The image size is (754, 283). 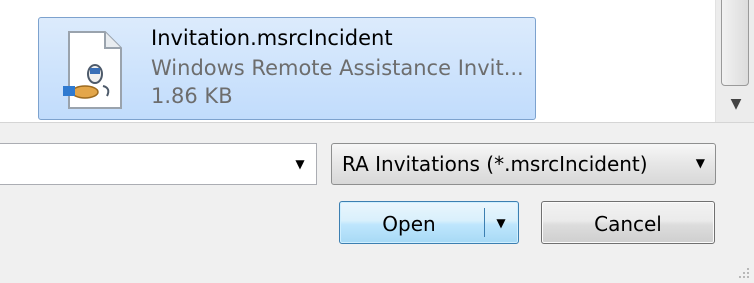 I want to click on open-button: Open, so click(x=409, y=224).